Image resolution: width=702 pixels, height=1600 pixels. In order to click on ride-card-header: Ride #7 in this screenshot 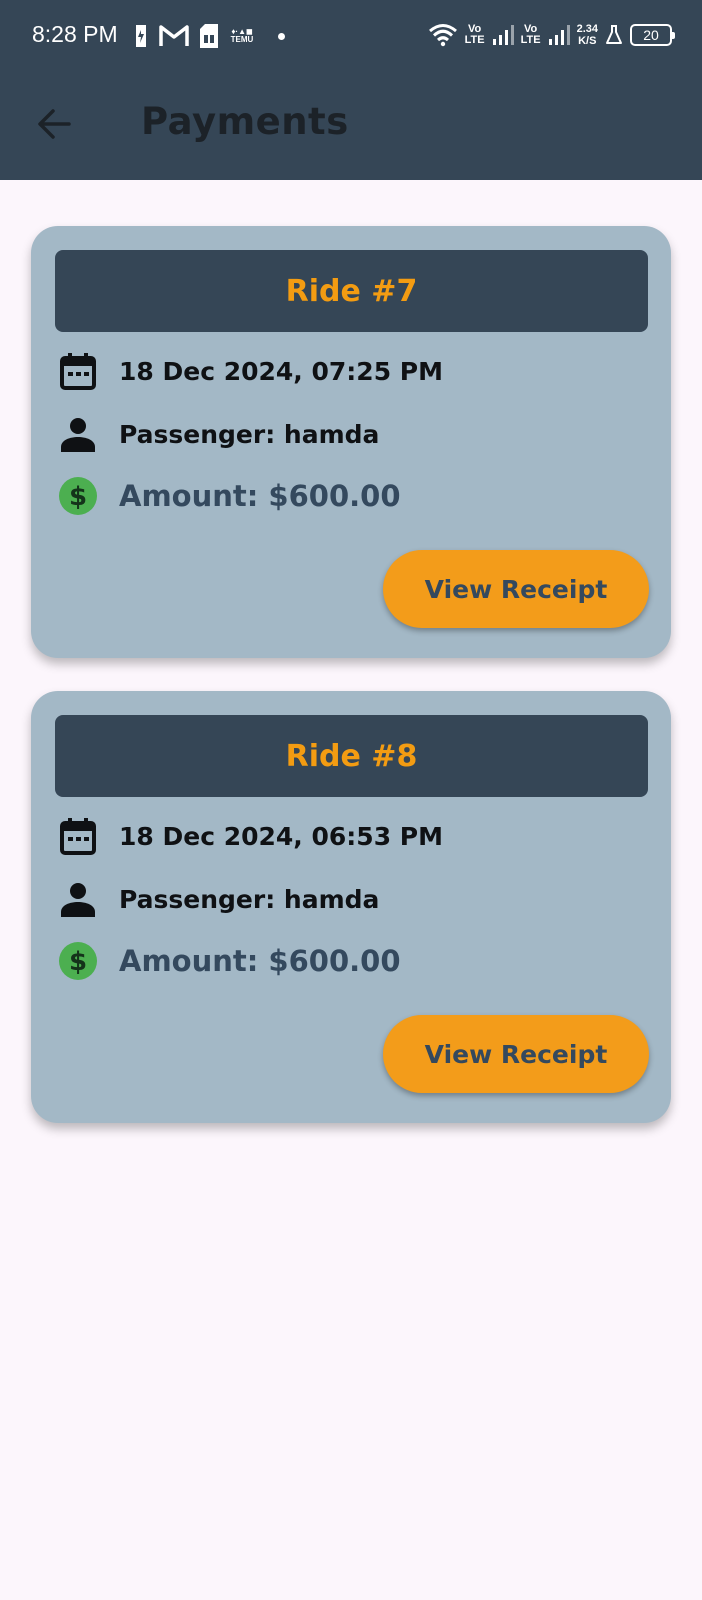, I will do `click(351, 291)`.